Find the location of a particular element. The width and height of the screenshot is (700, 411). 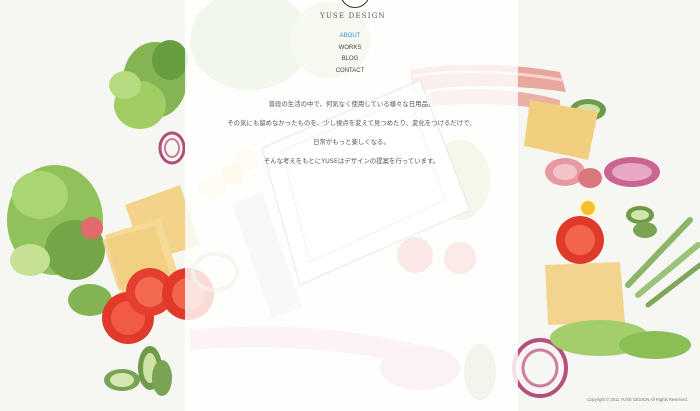

nav-item-blog: BLOG is located at coordinates (350, 60).